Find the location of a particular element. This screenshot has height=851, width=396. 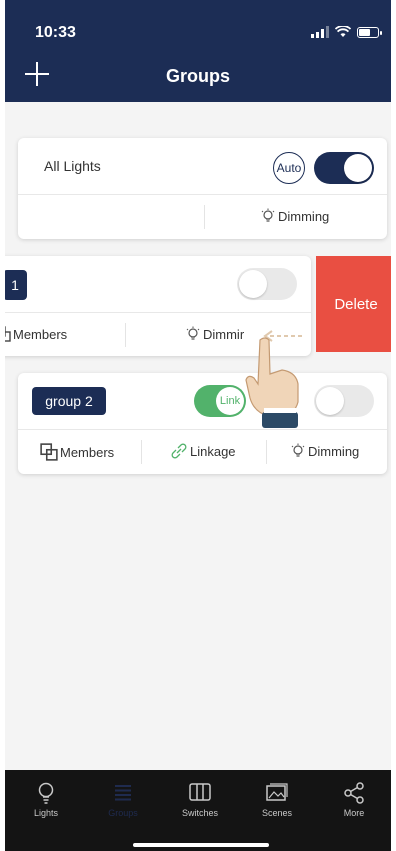

dimming-button: Dimmir is located at coordinates (214, 334).